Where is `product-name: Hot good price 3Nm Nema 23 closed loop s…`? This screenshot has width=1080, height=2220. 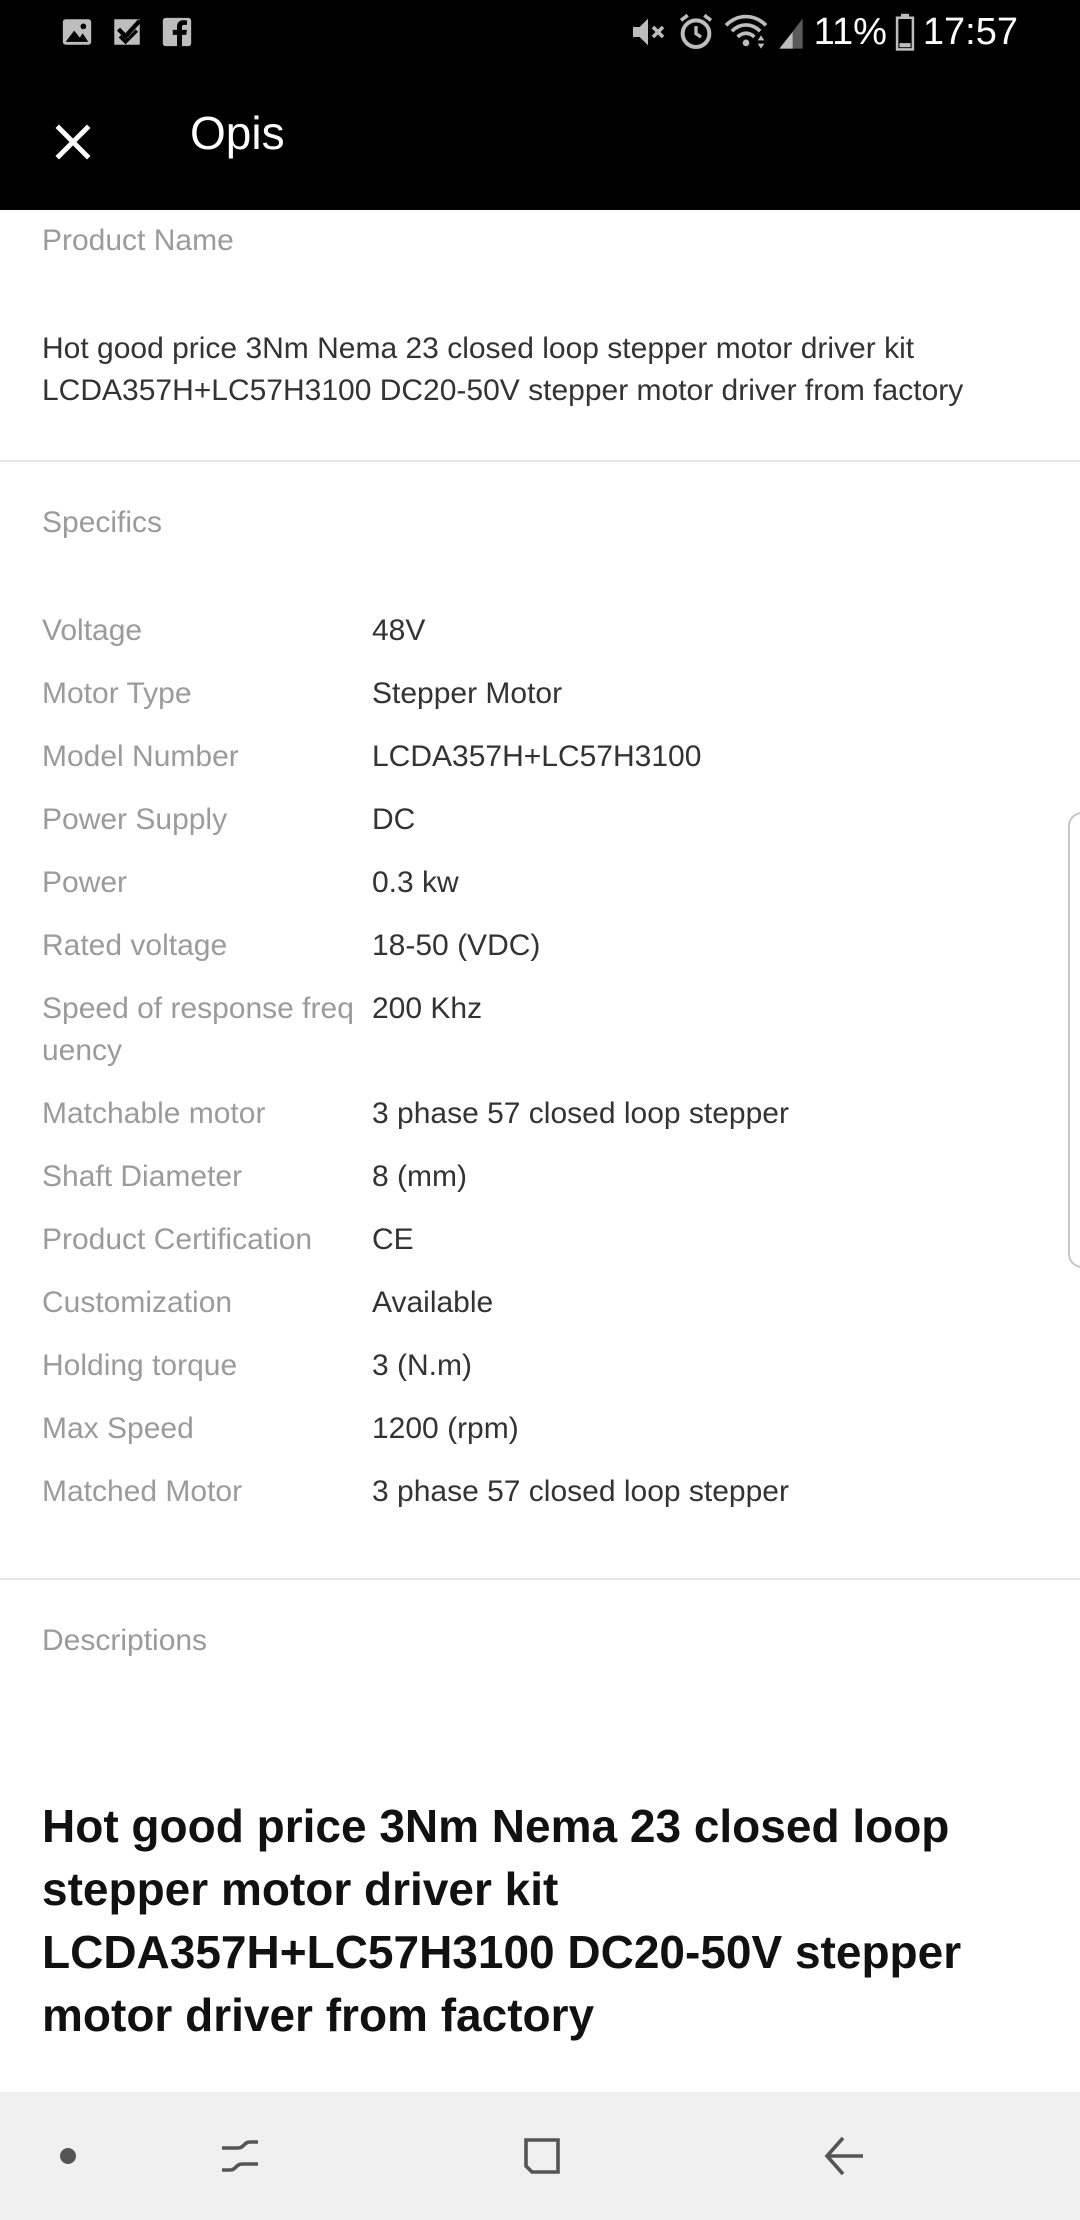 product-name: Hot good price 3Nm Nema 23 closed loop s… is located at coordinates (503, 369).